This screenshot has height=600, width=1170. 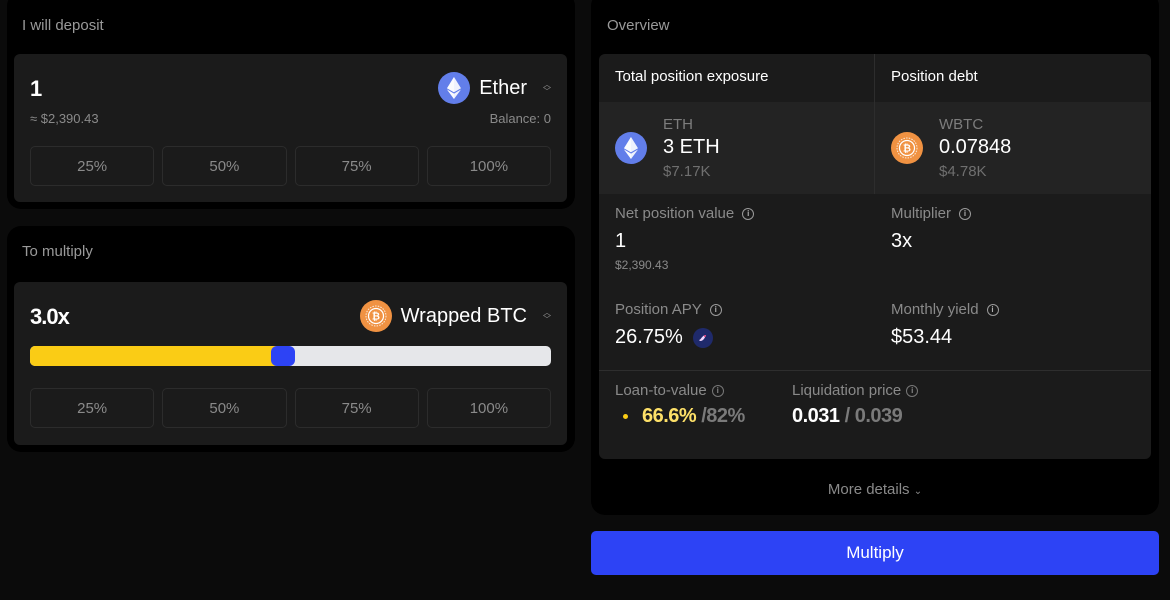 What do you see at coordinates (922, 337) in the screenshot?
I see `monthly-yield-value: $53.44` at bounding box center [922, 337].